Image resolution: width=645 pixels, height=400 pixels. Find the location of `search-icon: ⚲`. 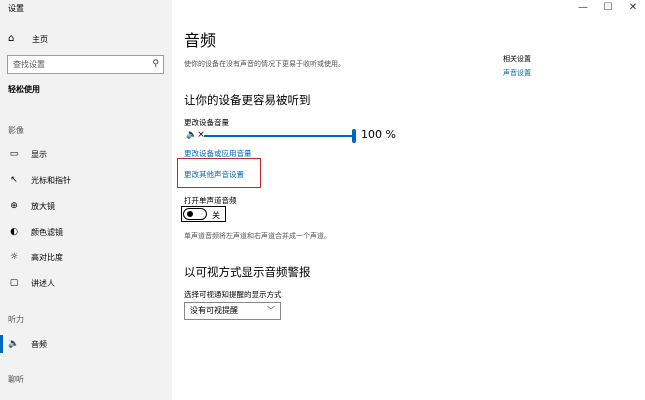

search-icon: ⚲ is located at coordinates (155, 64).